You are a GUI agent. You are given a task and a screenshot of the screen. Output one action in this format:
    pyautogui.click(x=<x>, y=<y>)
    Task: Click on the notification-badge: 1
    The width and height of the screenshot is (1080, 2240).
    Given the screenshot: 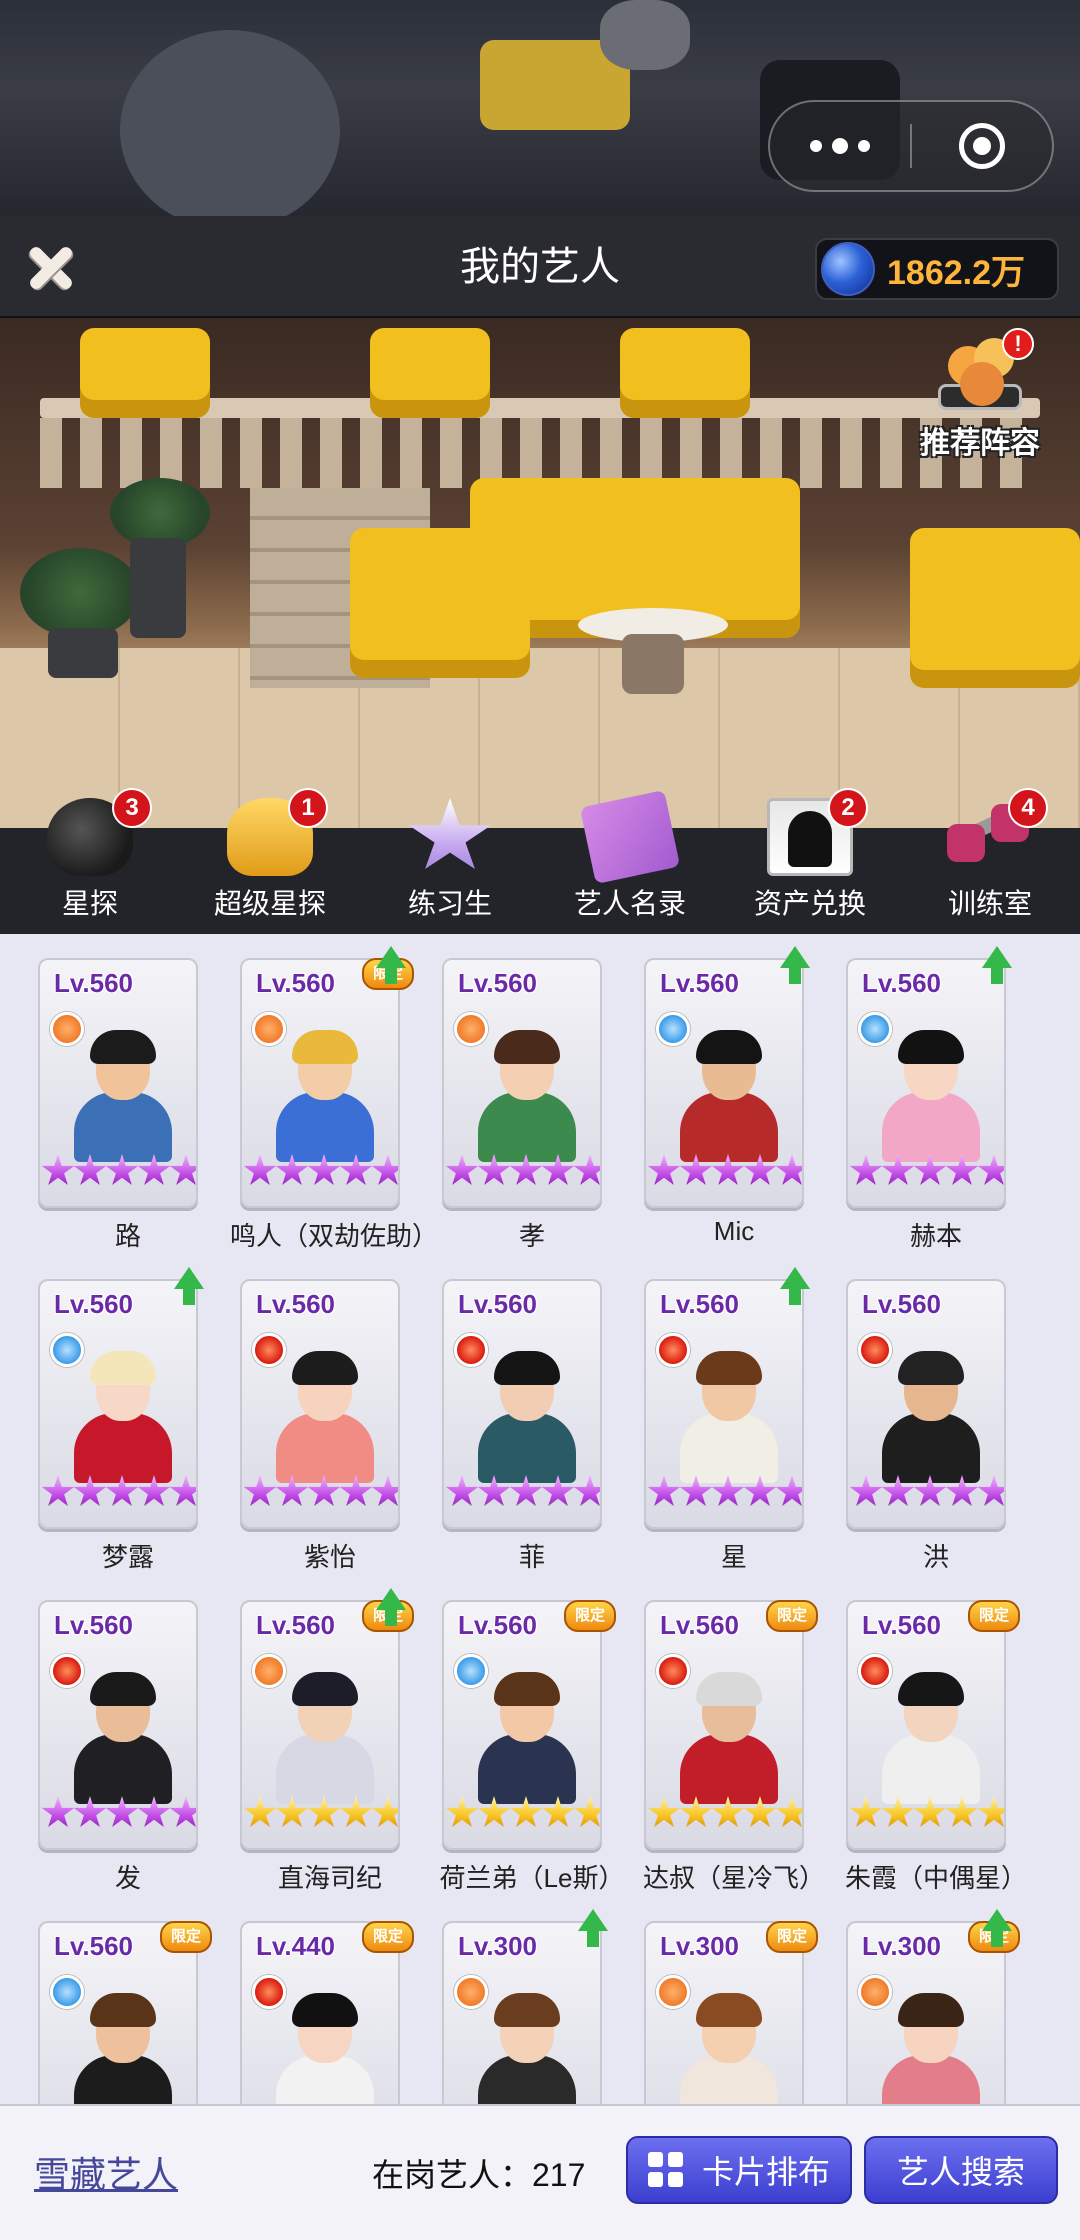 What is the action you would take?
    pyautogui.click(x=308, y=808)
    